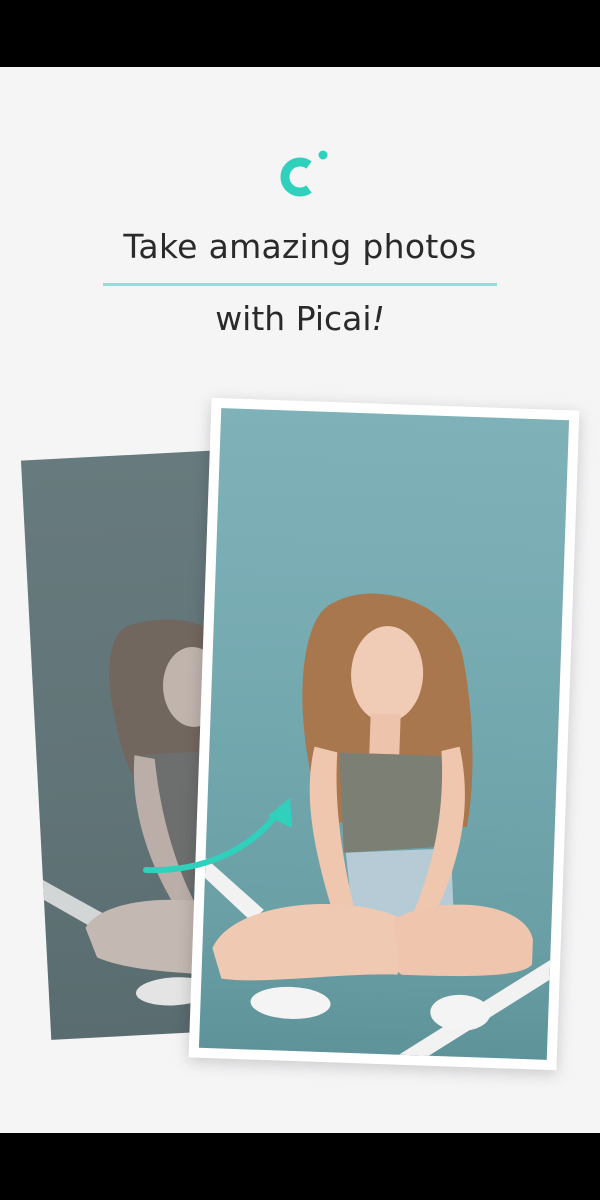 The height and width of the screenshot is (1200, 600). What do you see at coordinates (300, 1166) in the screenshot?
I see `navigation-bar` at bounding box center [300, 1166].